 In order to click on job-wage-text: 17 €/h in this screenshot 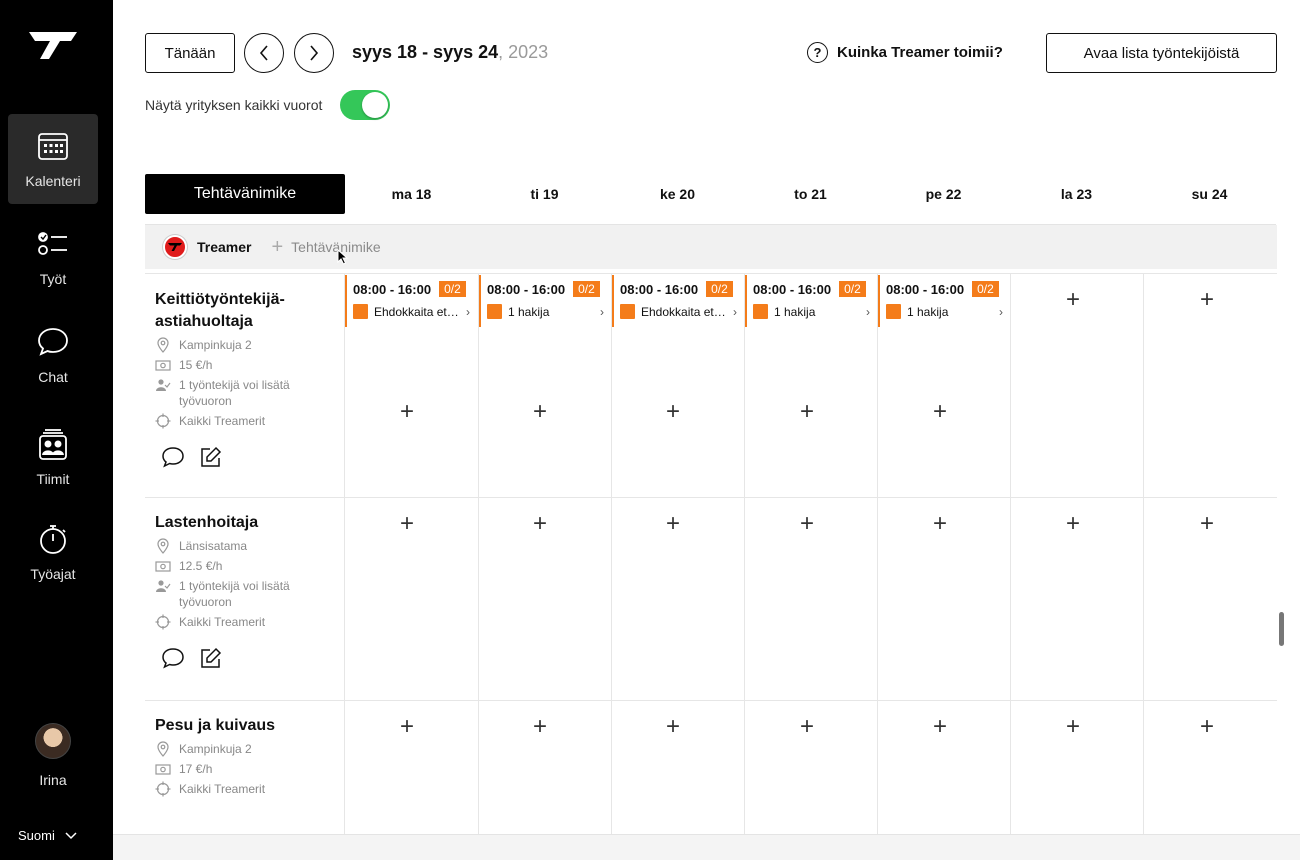, I will do `click(196, 769)`.